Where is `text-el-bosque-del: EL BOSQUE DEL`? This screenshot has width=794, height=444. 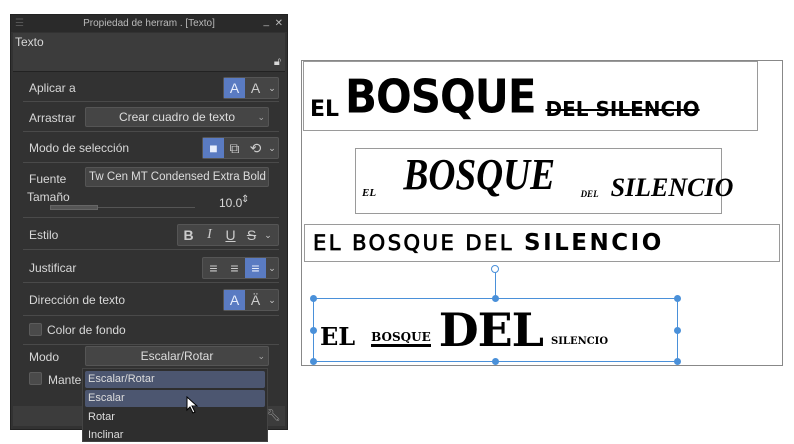
text-el-bosque-del: EL BOSQUE DEL is located at coordinates (414, 243).